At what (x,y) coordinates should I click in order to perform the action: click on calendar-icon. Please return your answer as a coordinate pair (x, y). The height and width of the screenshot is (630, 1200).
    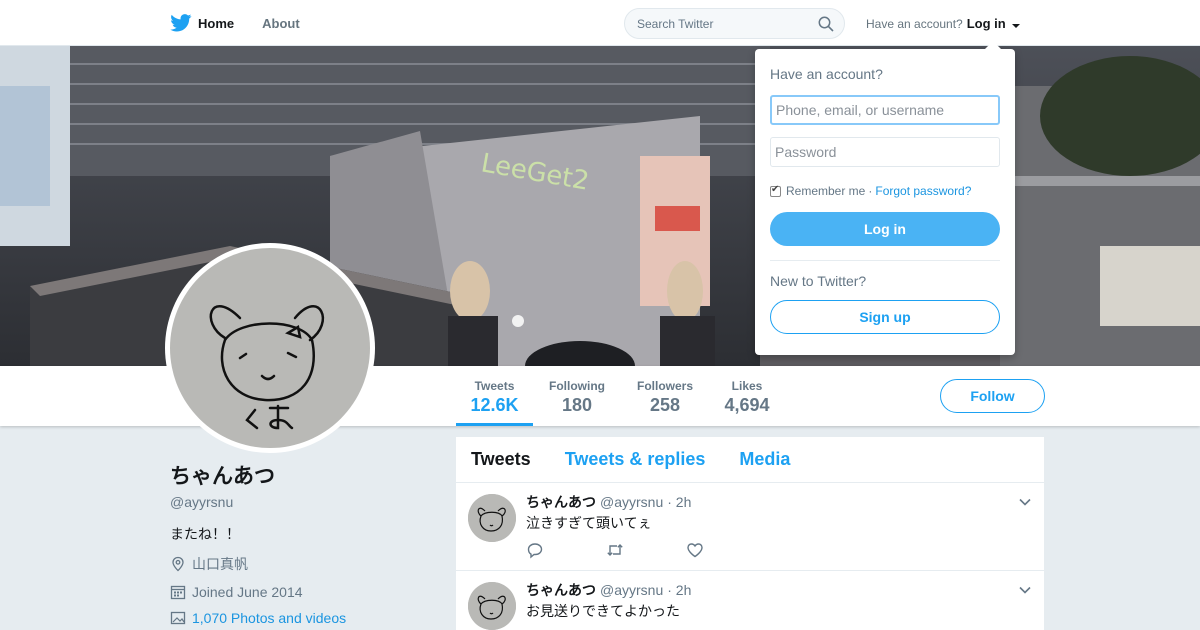
    Looking at the image, I should click on (178, 592).